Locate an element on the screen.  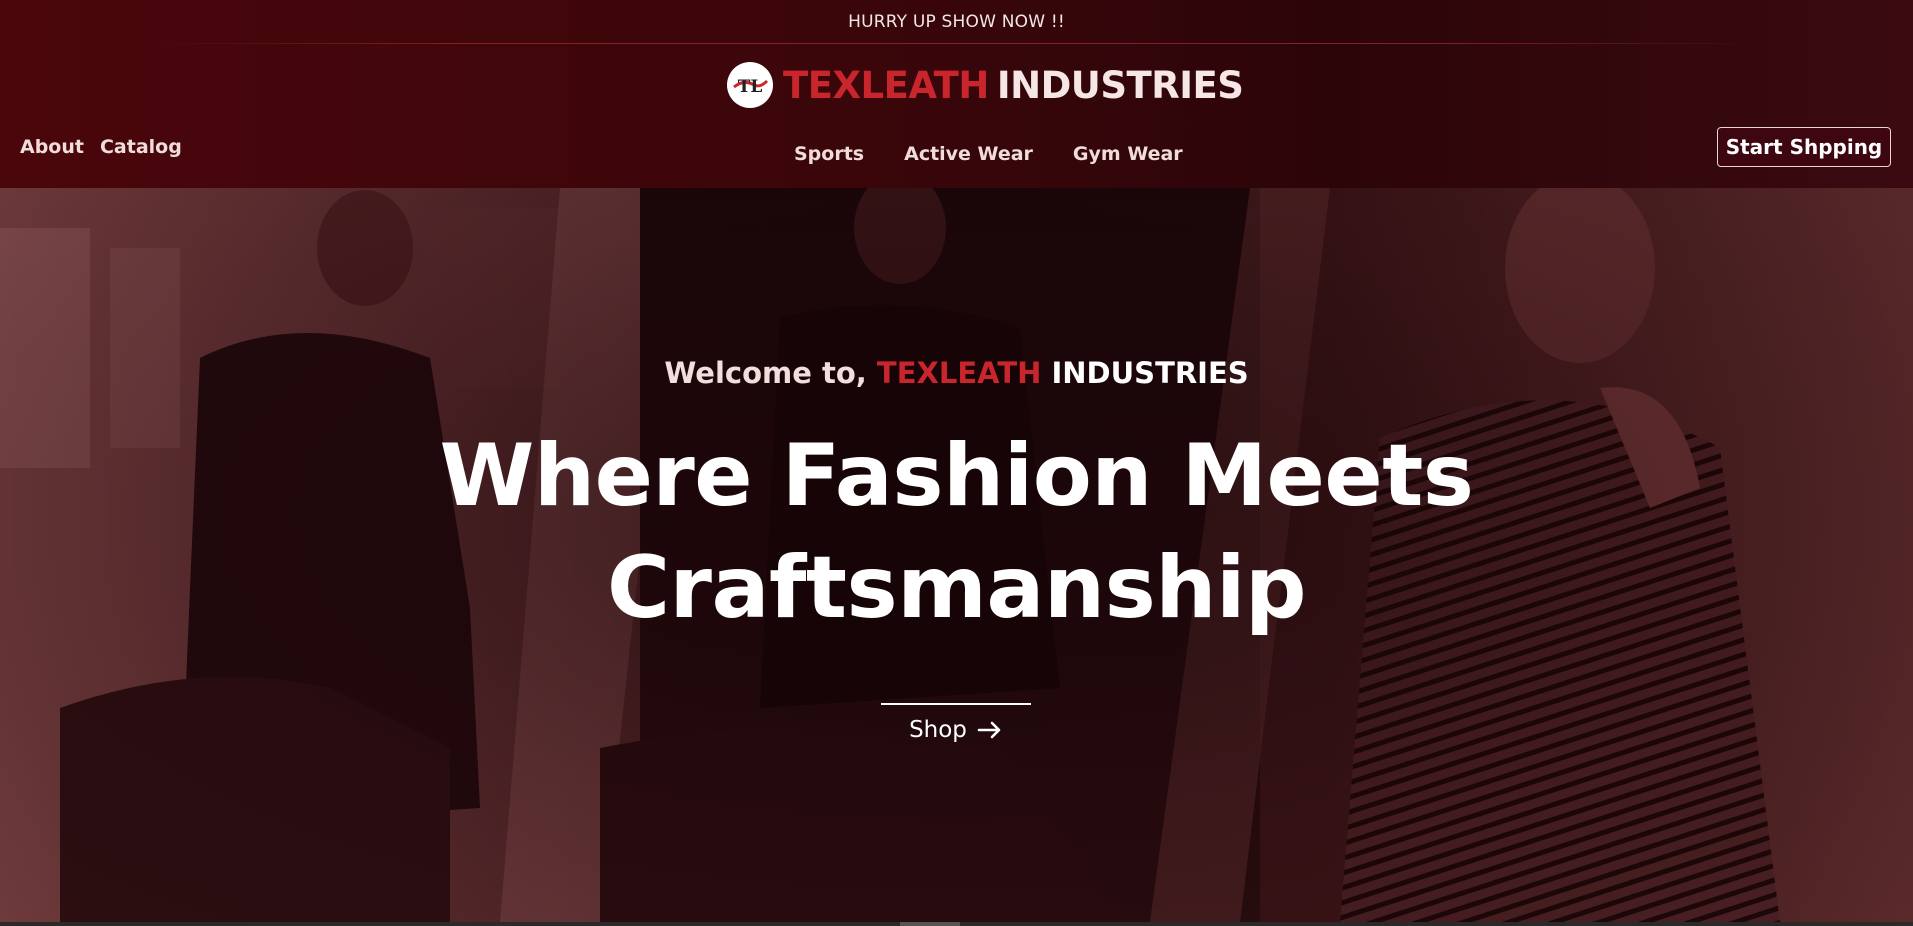
nav-link-gym-wear: Gym Wear is located at coordinates (1128, 154).